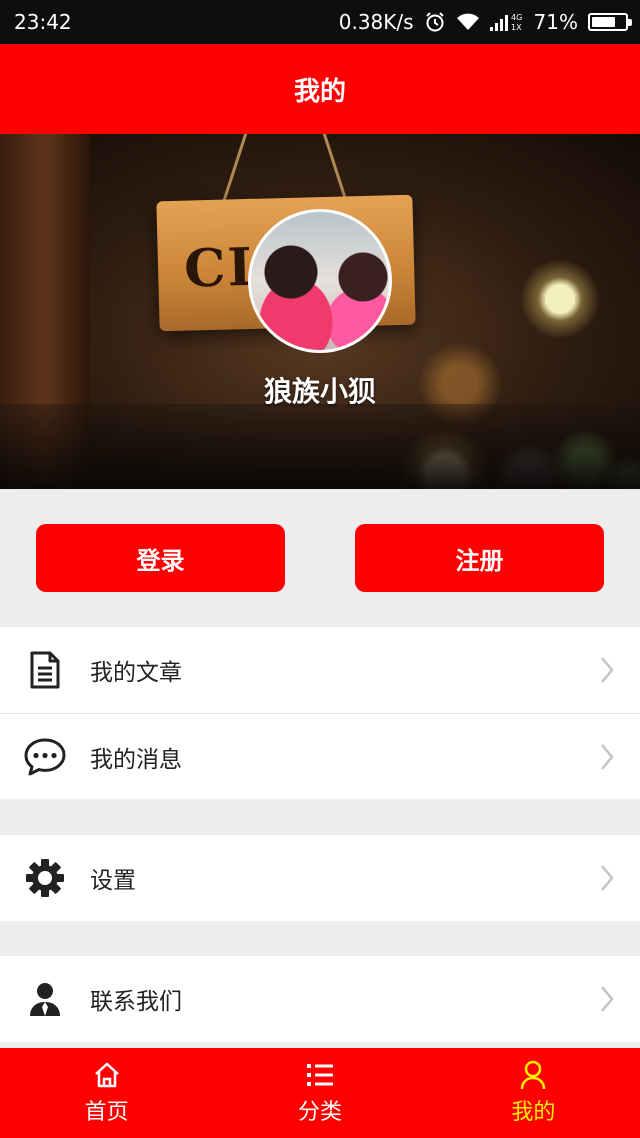  What do you see at coordinates (319, 91) in the screenshot?
I see `page-title: 我的` at bounding box center [319, 91].